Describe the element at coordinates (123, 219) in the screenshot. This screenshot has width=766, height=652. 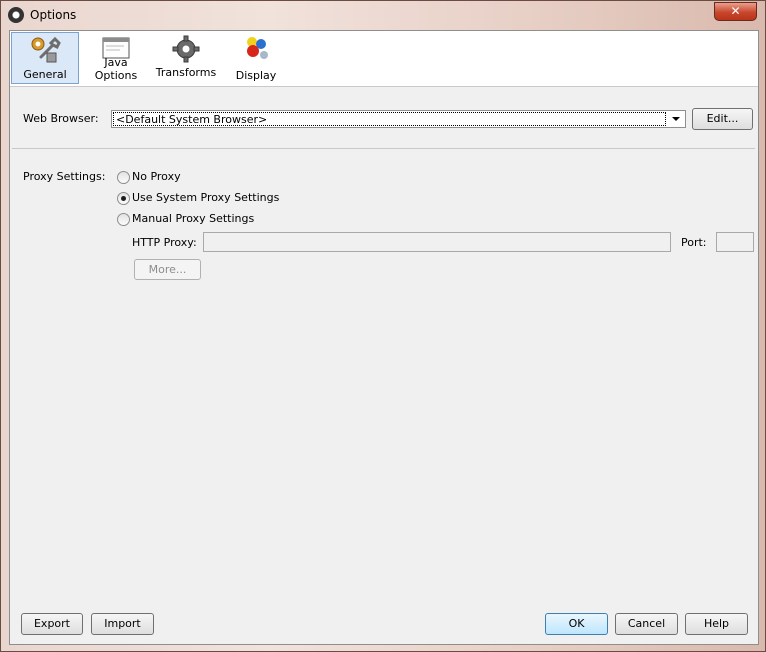
I see `manual-proxy-radio` at that location.